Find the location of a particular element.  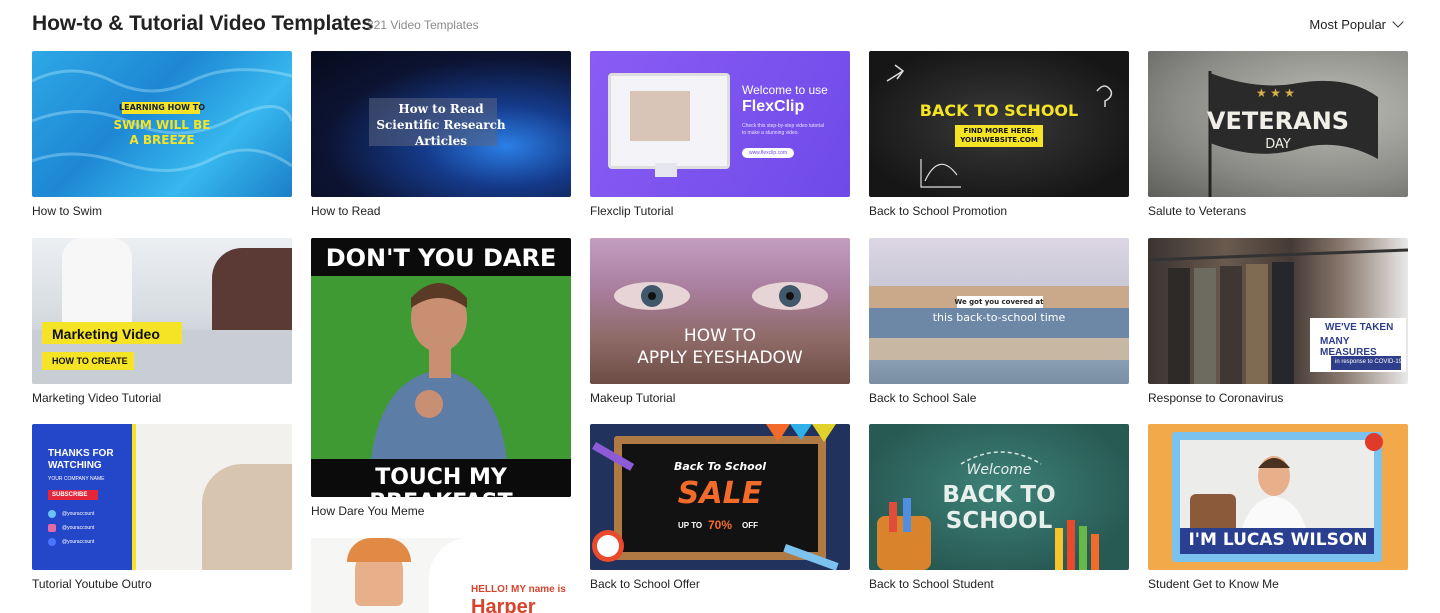

thumbnail: ★ ★ ★ VETERANS DAY is located at coordinates (1278, 124).